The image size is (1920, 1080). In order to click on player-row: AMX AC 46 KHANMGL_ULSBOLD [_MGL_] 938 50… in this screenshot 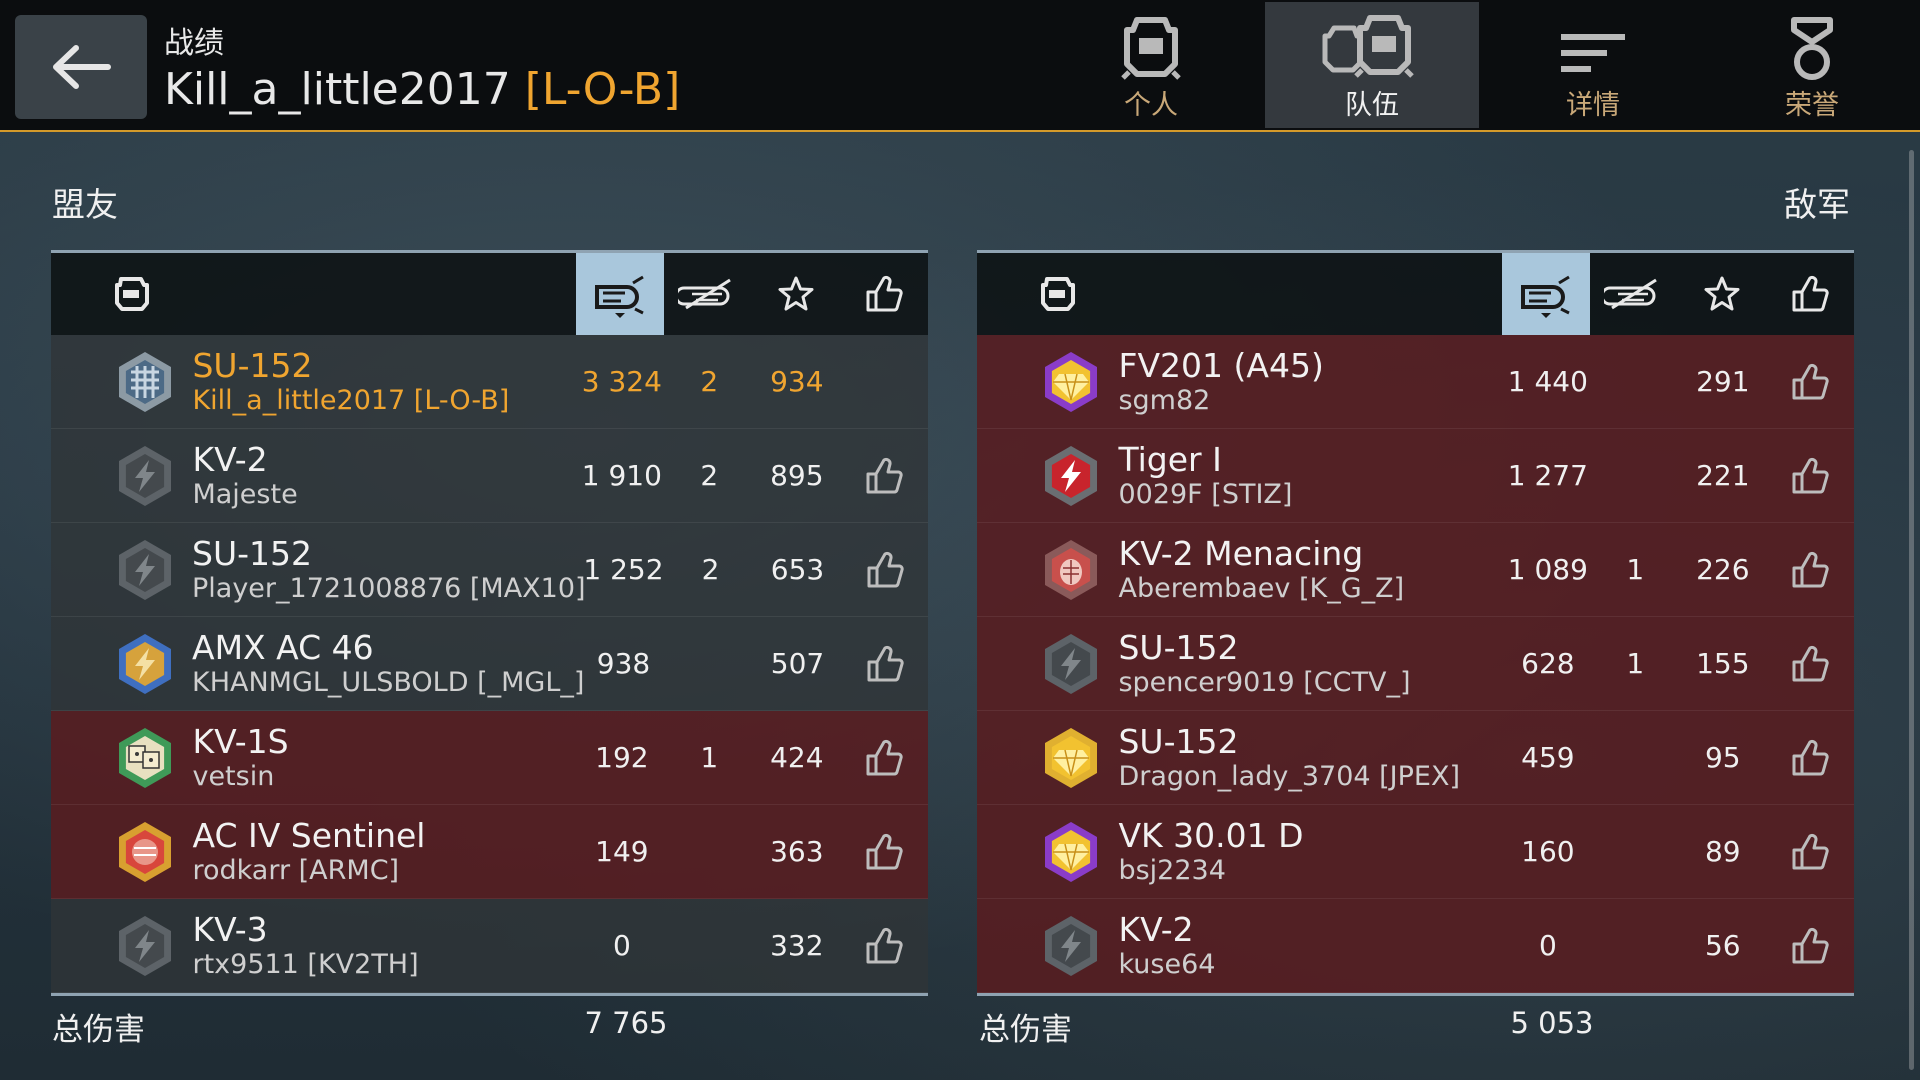, I will do `click(489, 664)`.